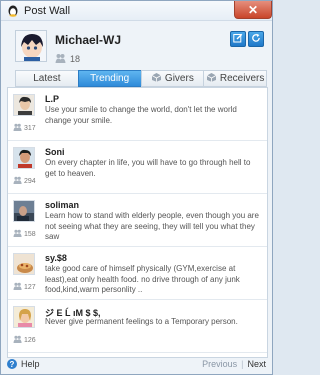  What do you see at coordinates (67, 59) in the screenshot?
I see `givers-count: 18` at bounding box center [67, 59].